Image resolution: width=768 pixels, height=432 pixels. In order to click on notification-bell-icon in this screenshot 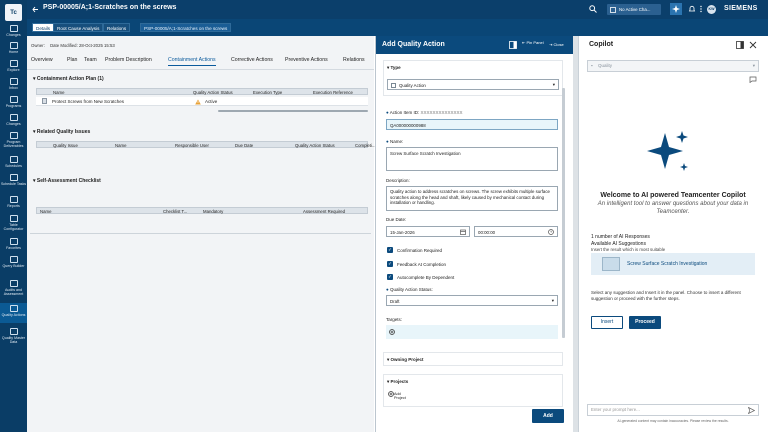, I will do `click(692, 9)`.